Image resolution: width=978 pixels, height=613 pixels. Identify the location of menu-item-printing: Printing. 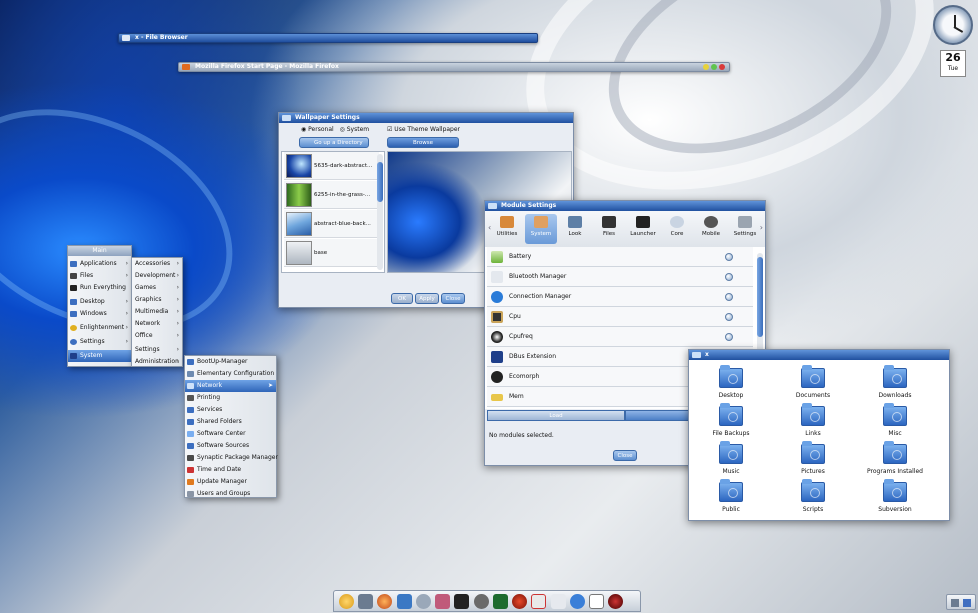
(230, 398).